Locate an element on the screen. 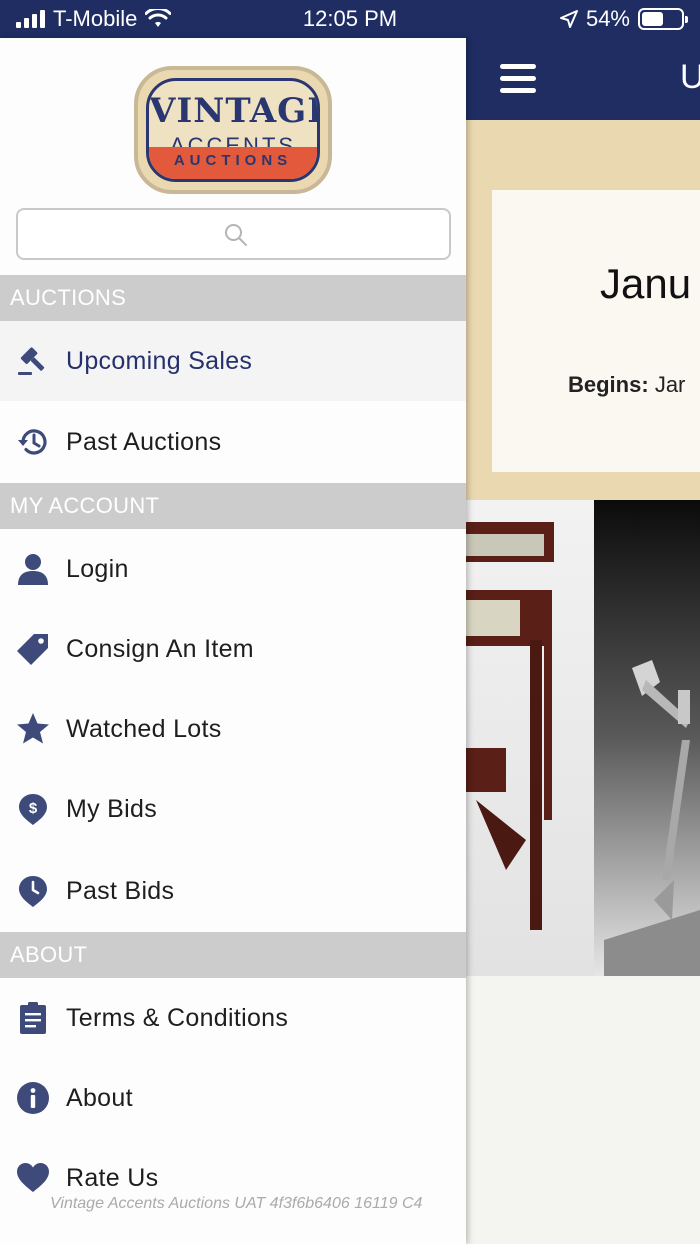  dollar-pin-icon: $ is located at coordinates (33, 809).